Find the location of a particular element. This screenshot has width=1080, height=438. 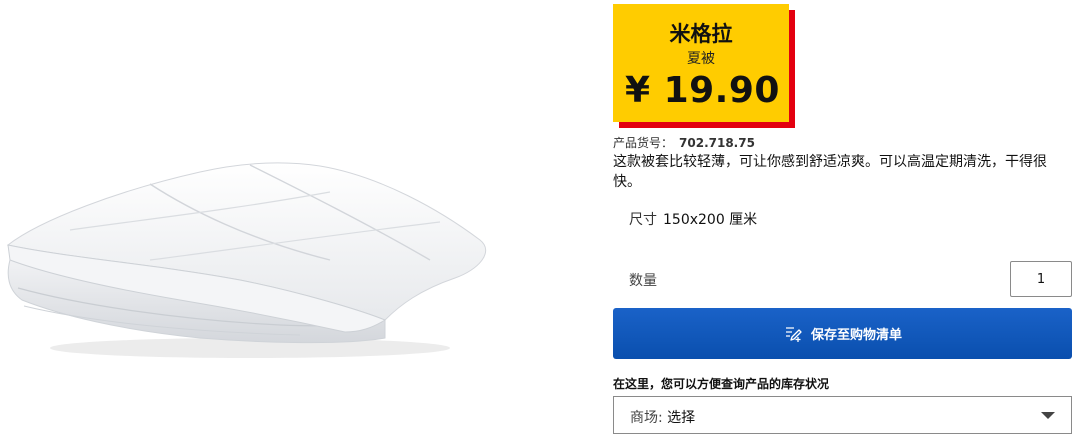

price-tag: 米格拉 夏被 ¥ 19.90 is located at coordinates (701, 63).